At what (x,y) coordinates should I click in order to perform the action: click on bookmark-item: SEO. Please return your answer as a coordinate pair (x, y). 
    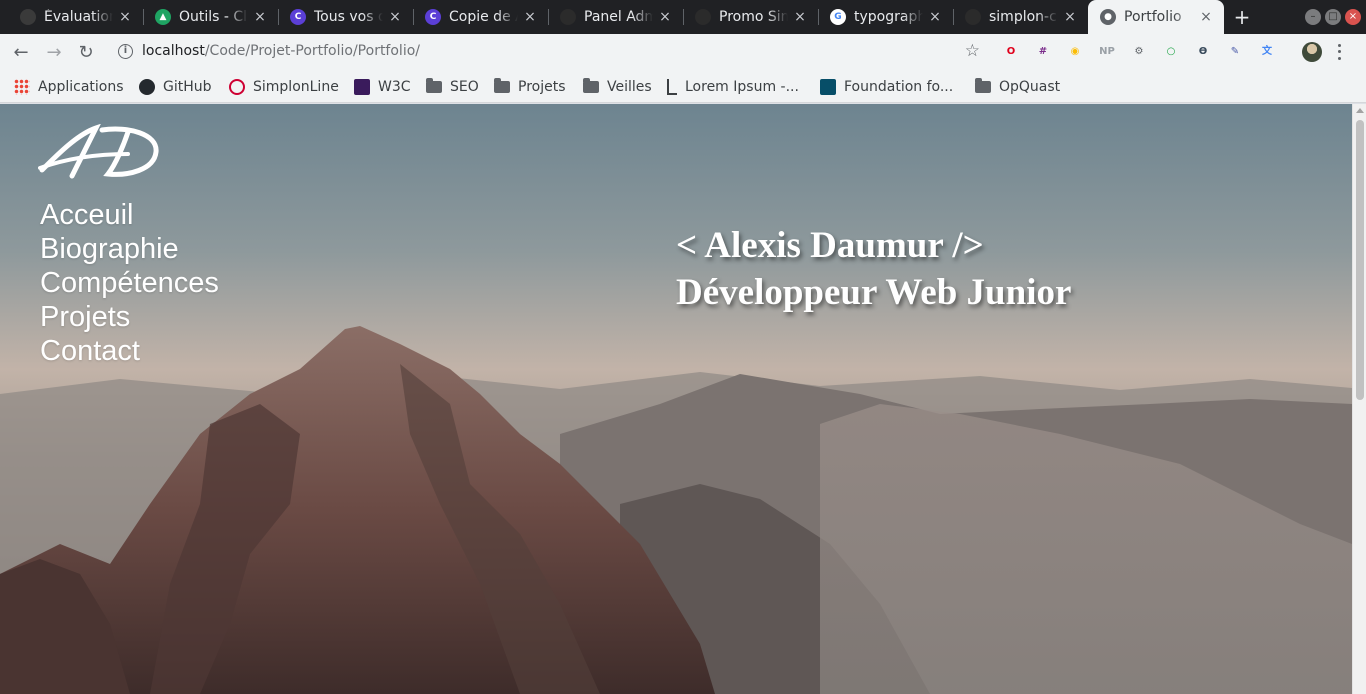
    Looking at the image, I should click on (452, 87).